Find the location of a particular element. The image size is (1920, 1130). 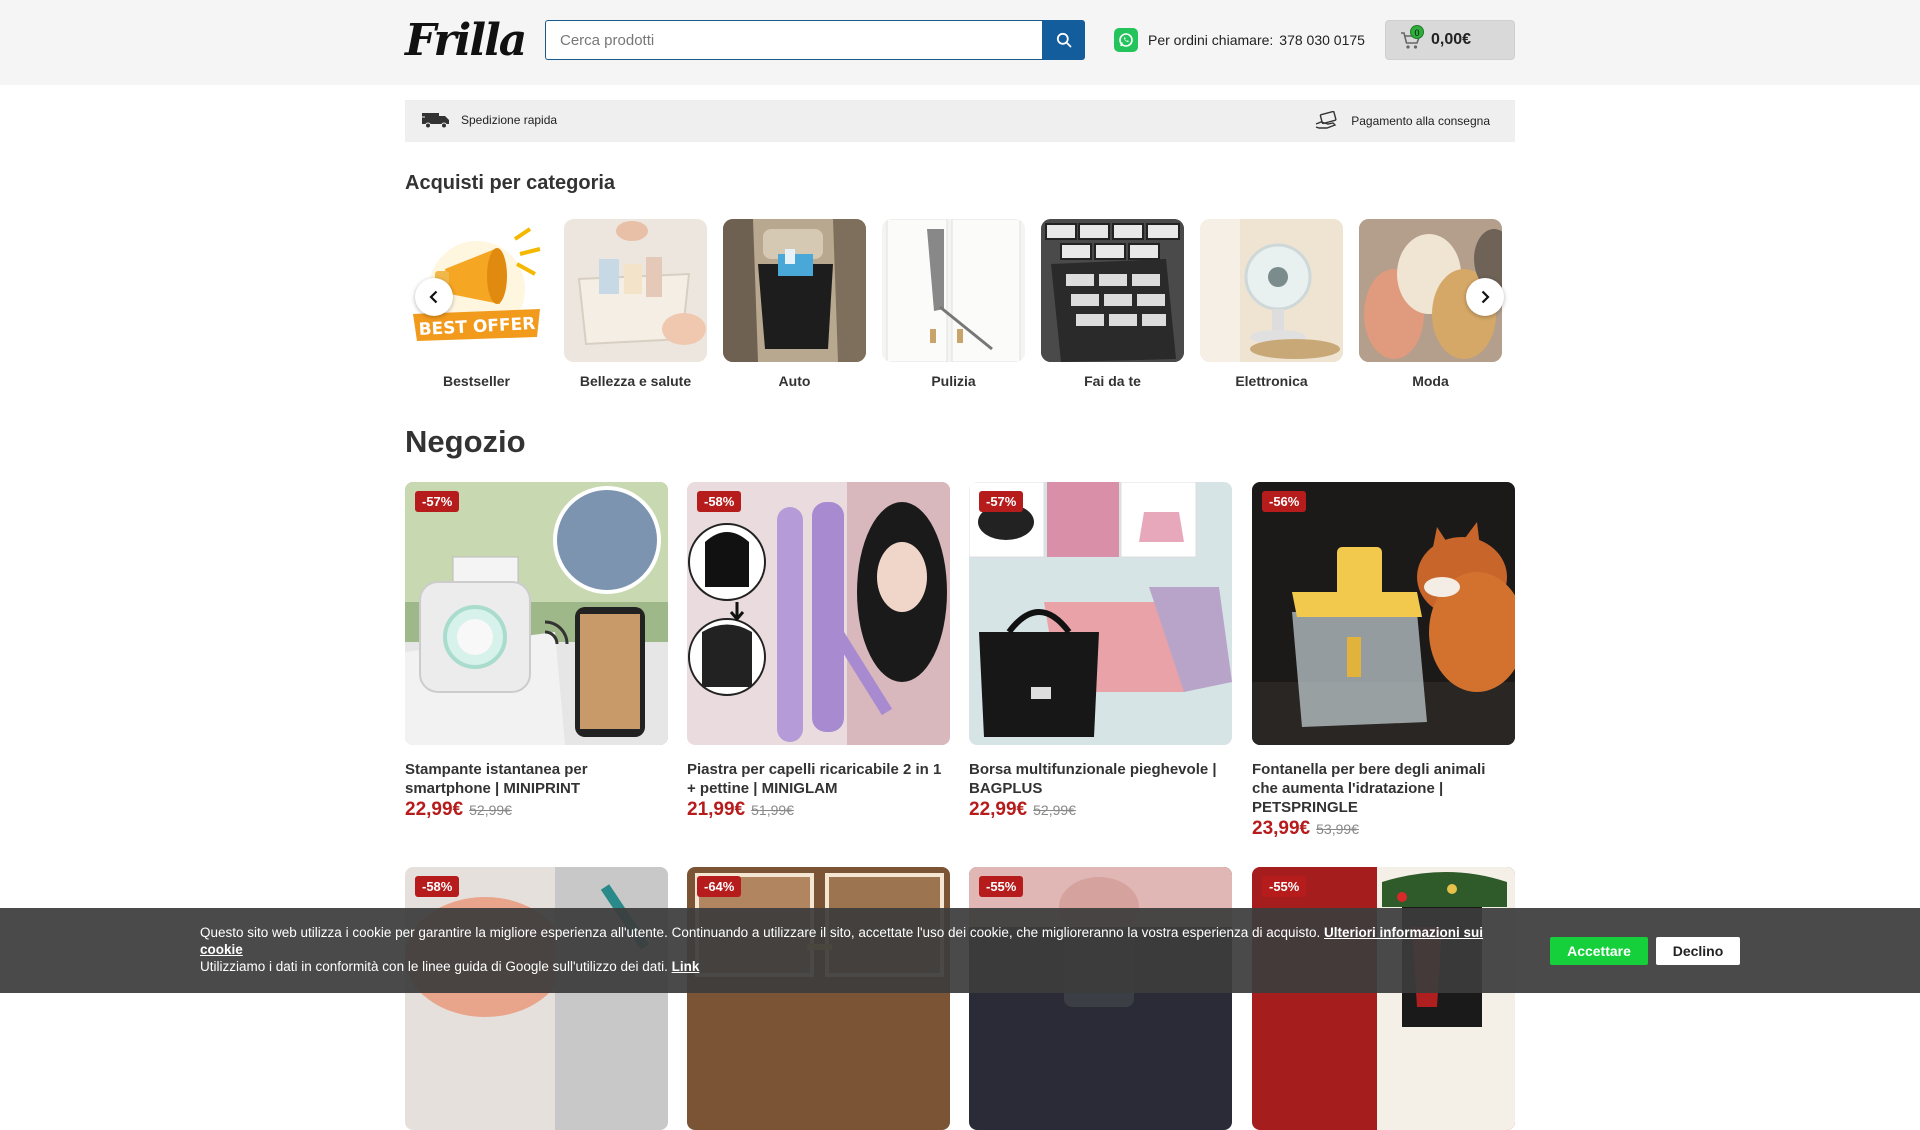

category-label: Fai da te is located at coordinates (1112, 381).